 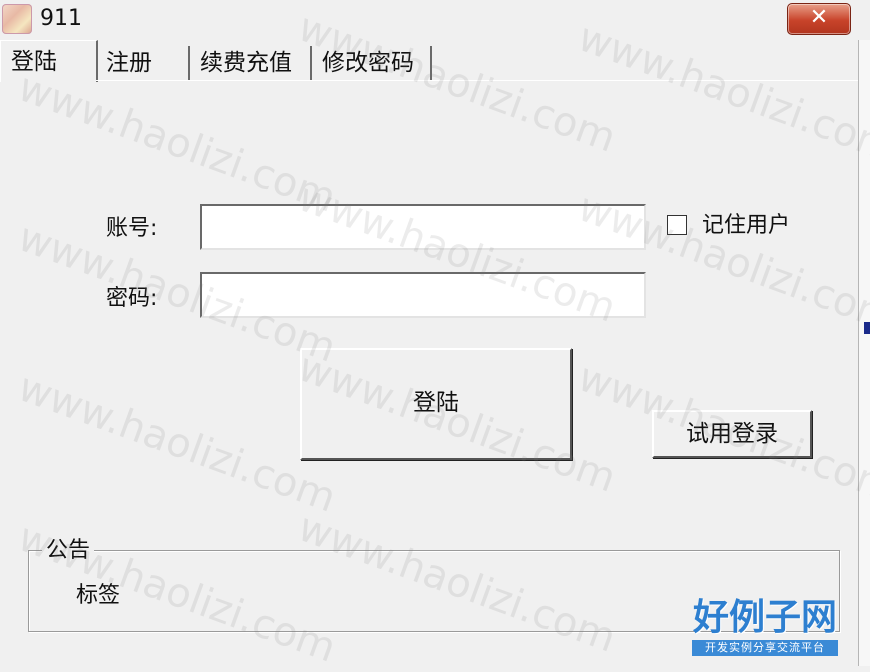 What do you see at coordinates (17, 19) in the screenshot?
I see `app-icon` at bounding box center [17, 19].